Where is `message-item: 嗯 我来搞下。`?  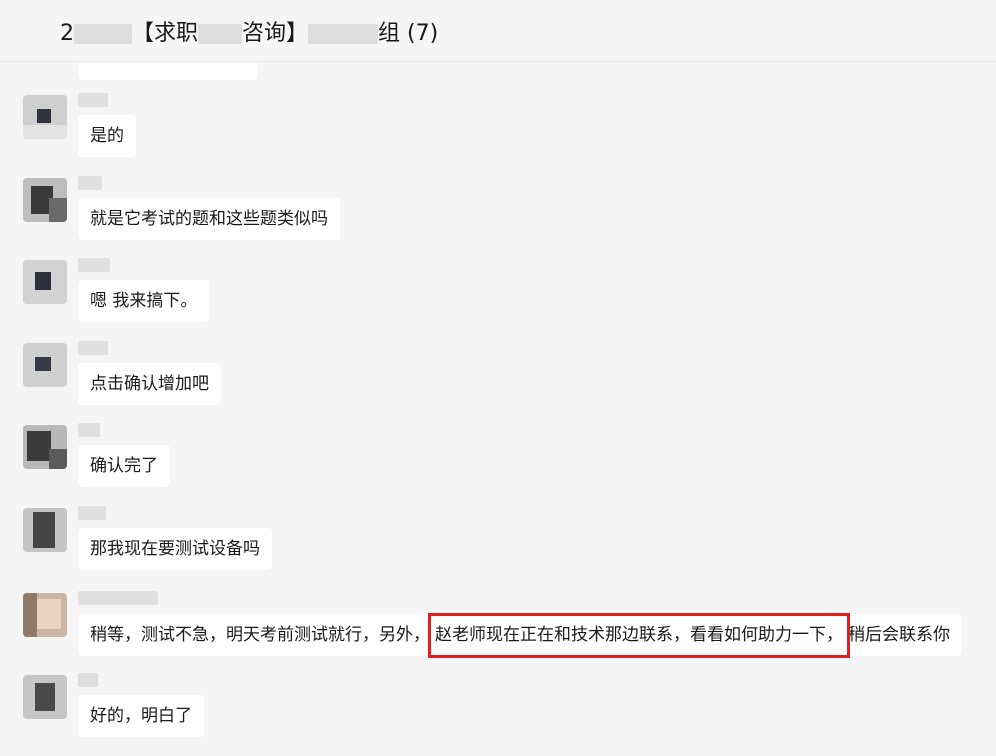
message-item: 嗯 我来搞下。 is located at coordinates (498, 299).